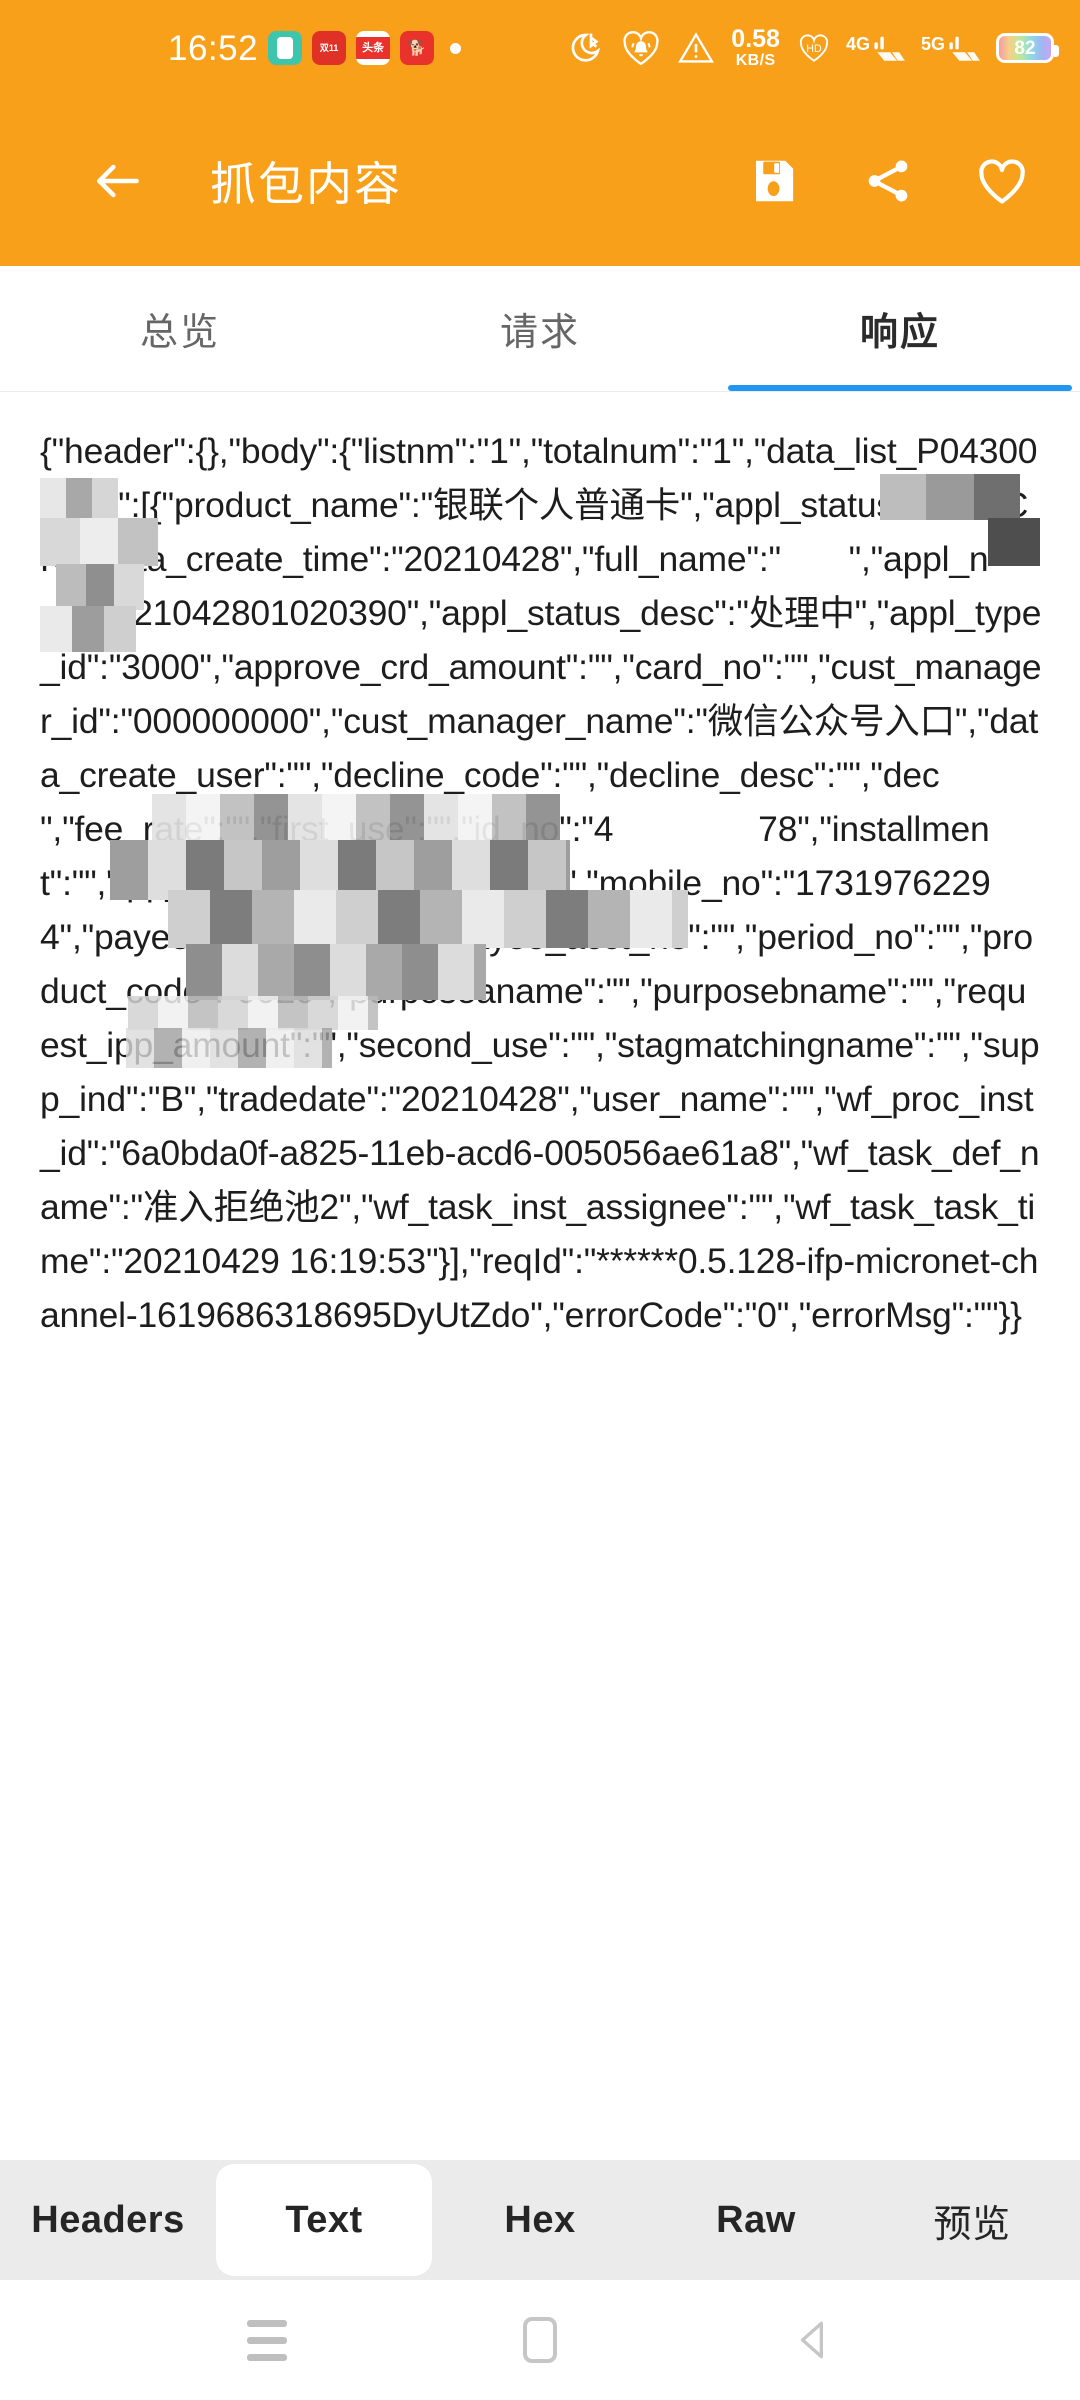 This screenshot has width=1080, height=2400. Describe the element at coordinates (456, 48) in the screenshot. I see `more-notifications-dot-icon` at that location.